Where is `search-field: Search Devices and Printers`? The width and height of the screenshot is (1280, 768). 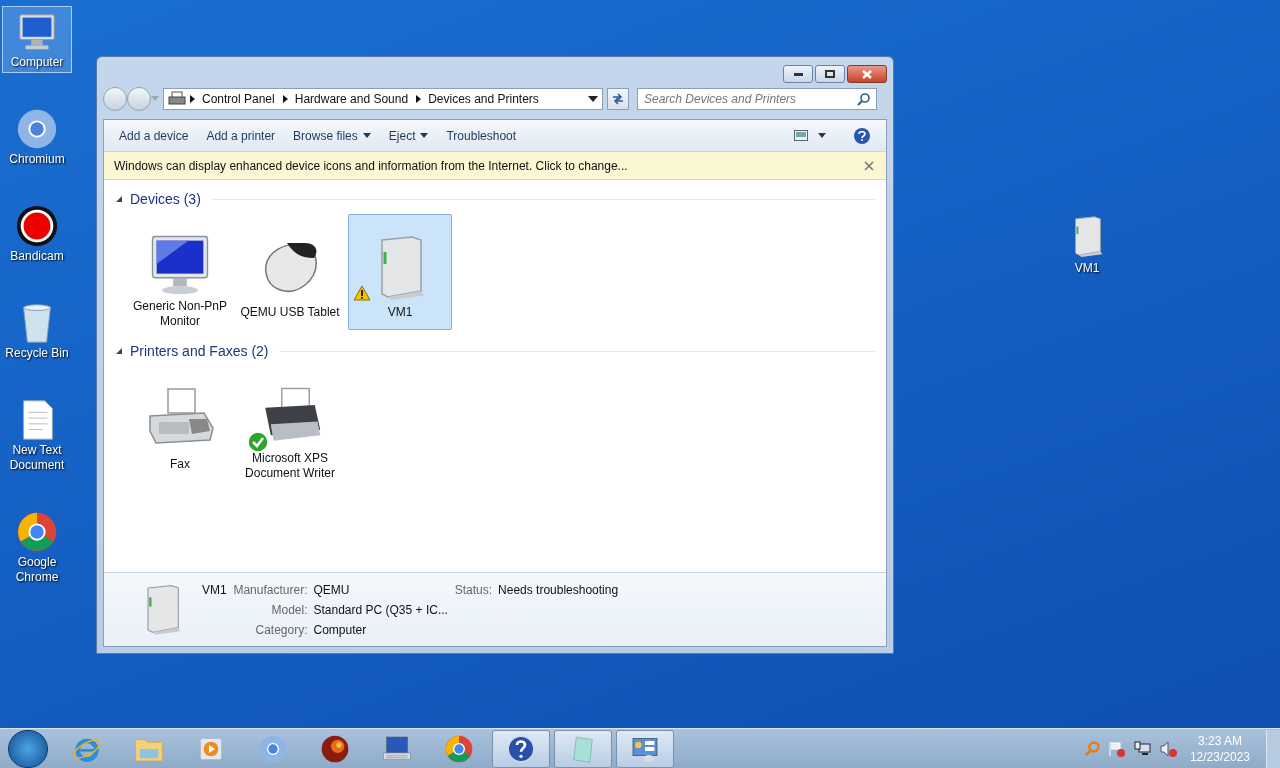 search-field: Search Devices and Printers is located at coordinates (757, 99).